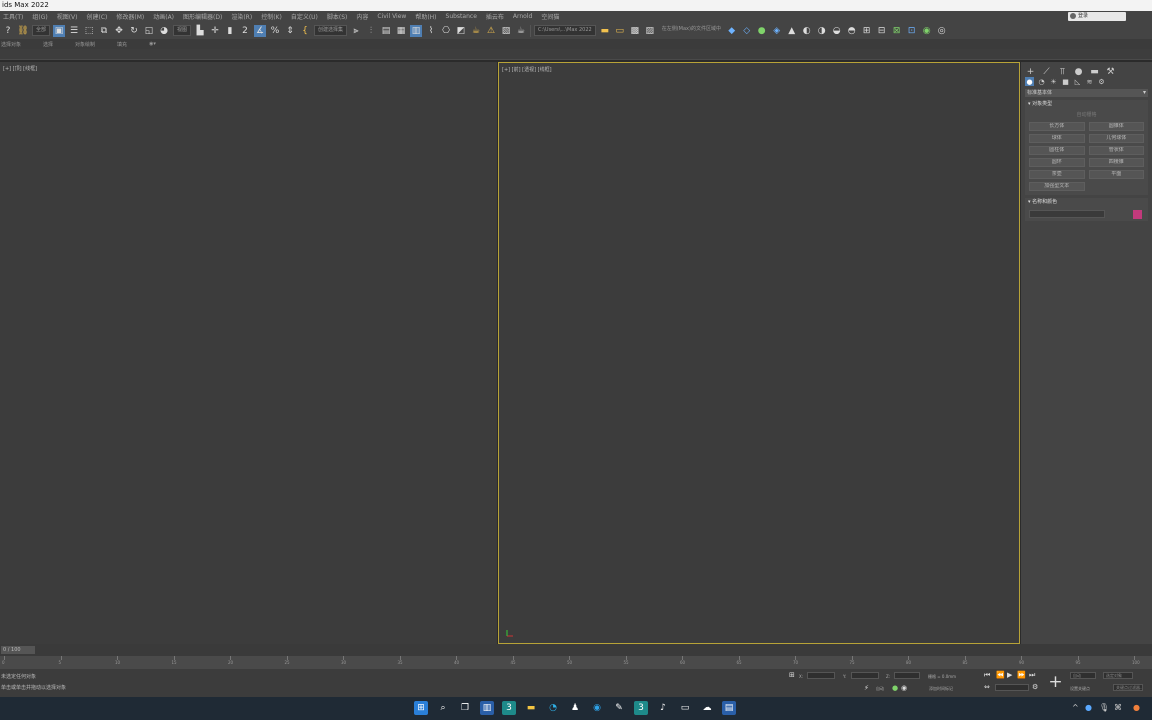  Describe the element at coordinates (1118, 707) in the screenshot. I see `network-icon: ⌘` at that location.